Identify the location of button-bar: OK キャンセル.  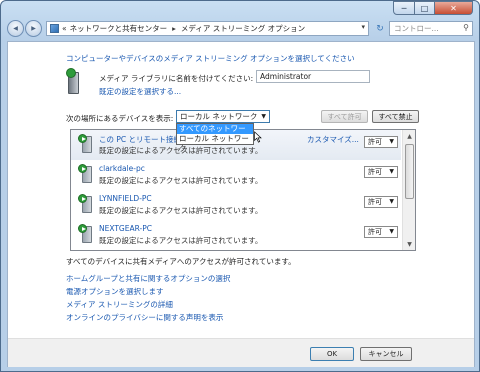
(241, 352).